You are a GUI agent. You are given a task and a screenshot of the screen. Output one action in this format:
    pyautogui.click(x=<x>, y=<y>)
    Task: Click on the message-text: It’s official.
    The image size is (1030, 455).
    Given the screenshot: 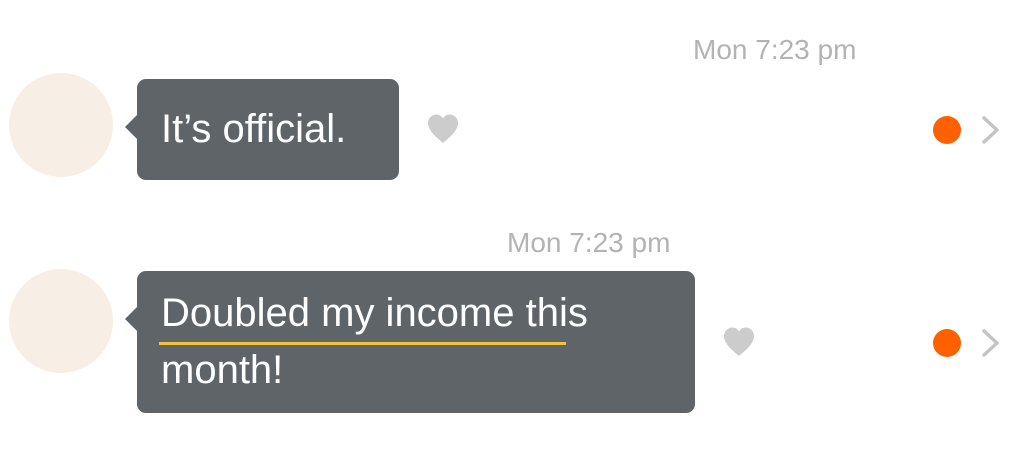 What is the action you would take?
    pyautogui.click(x=254, y=129)
    